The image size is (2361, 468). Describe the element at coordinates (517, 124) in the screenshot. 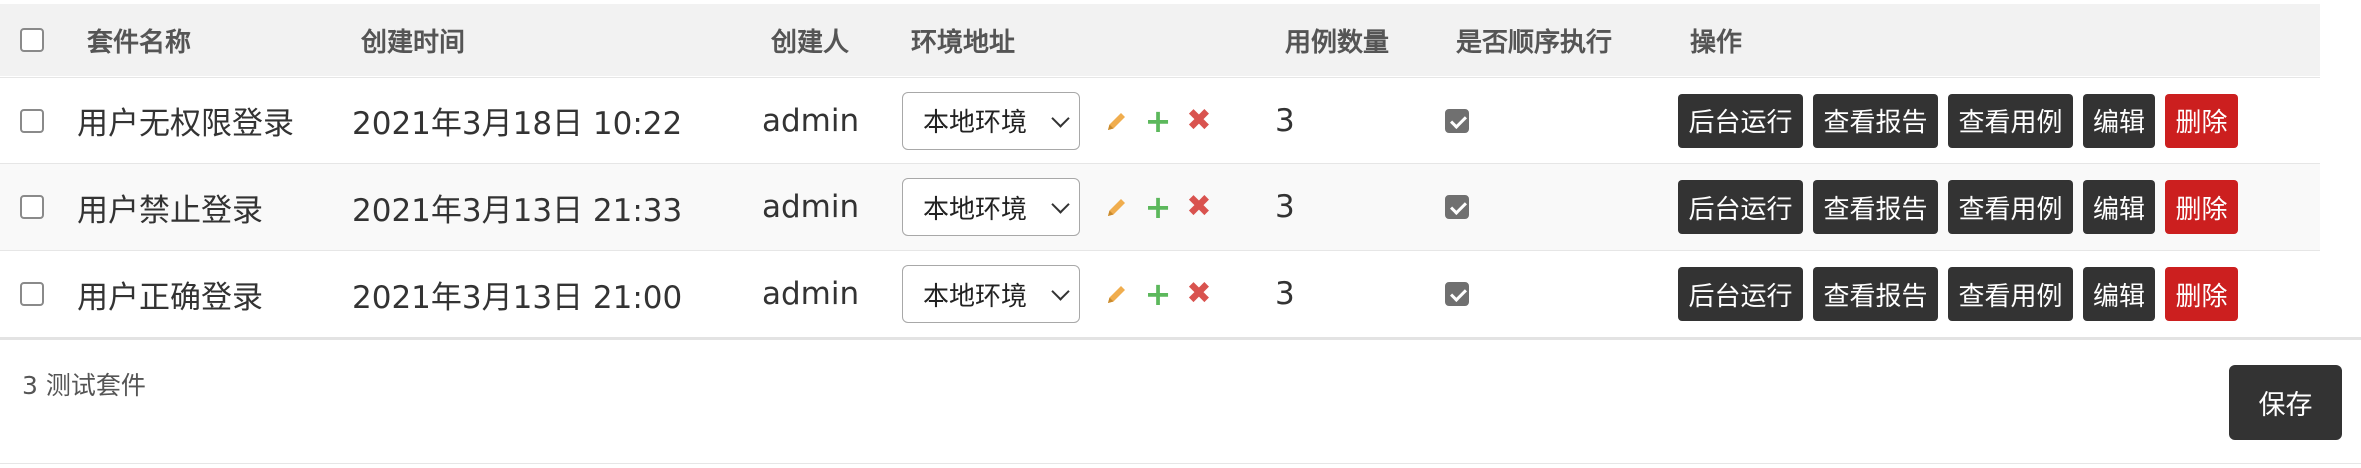

I see `created-time: 2021年3月18日 10:22` at that location.